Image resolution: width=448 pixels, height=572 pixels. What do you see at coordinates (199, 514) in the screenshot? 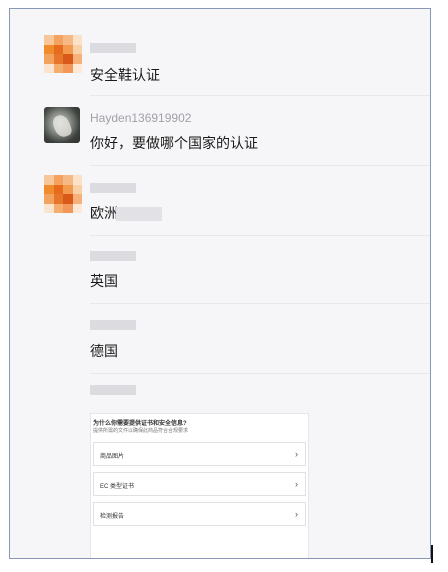
I see `card-row-test-report: 检测报告 ›` at bounding box center [199, 514].